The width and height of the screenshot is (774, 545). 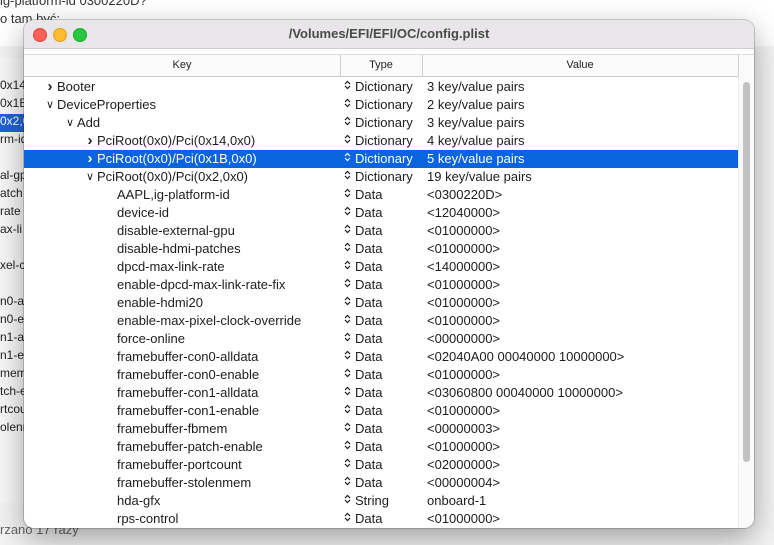 I want to click on outline-row: dpcd-max-link-rate Data <14000000>, so click(x=381, y=267).